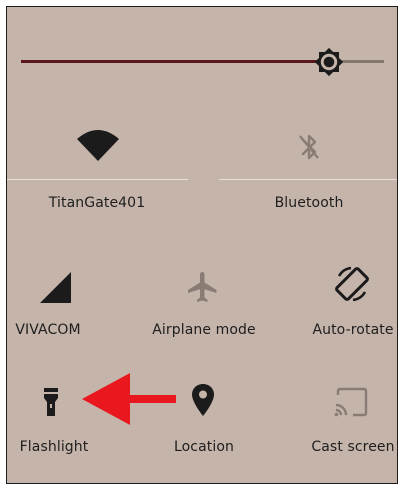 This screenshot has height=490, width=405. What do you see at coordinates (97, 179) in the screenshot?
I see `wifi-divider` at bounding box center [97, 179].